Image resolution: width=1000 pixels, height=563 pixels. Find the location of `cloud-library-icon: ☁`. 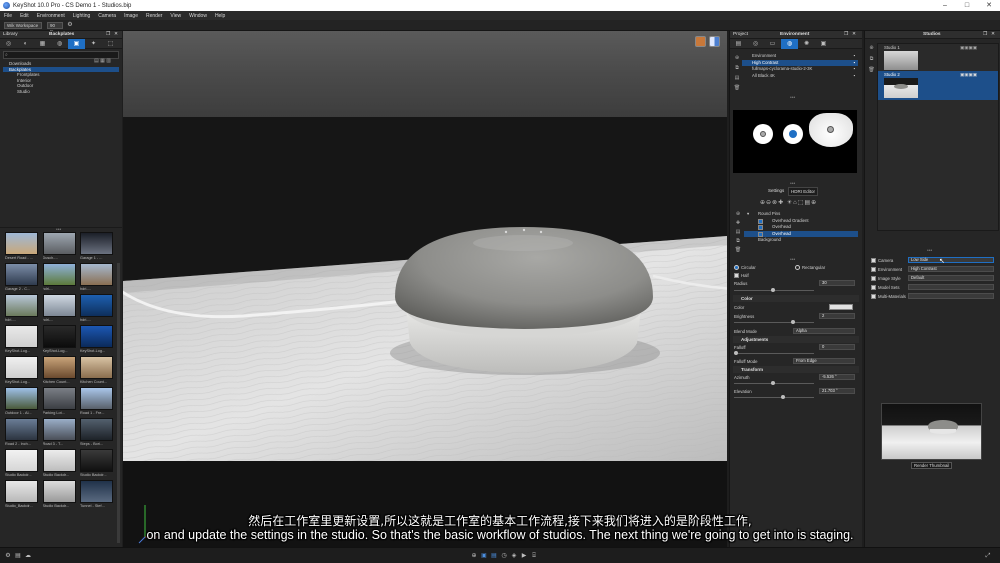

cloud-library-icon: ☁ is located at coordinates (28, 556).